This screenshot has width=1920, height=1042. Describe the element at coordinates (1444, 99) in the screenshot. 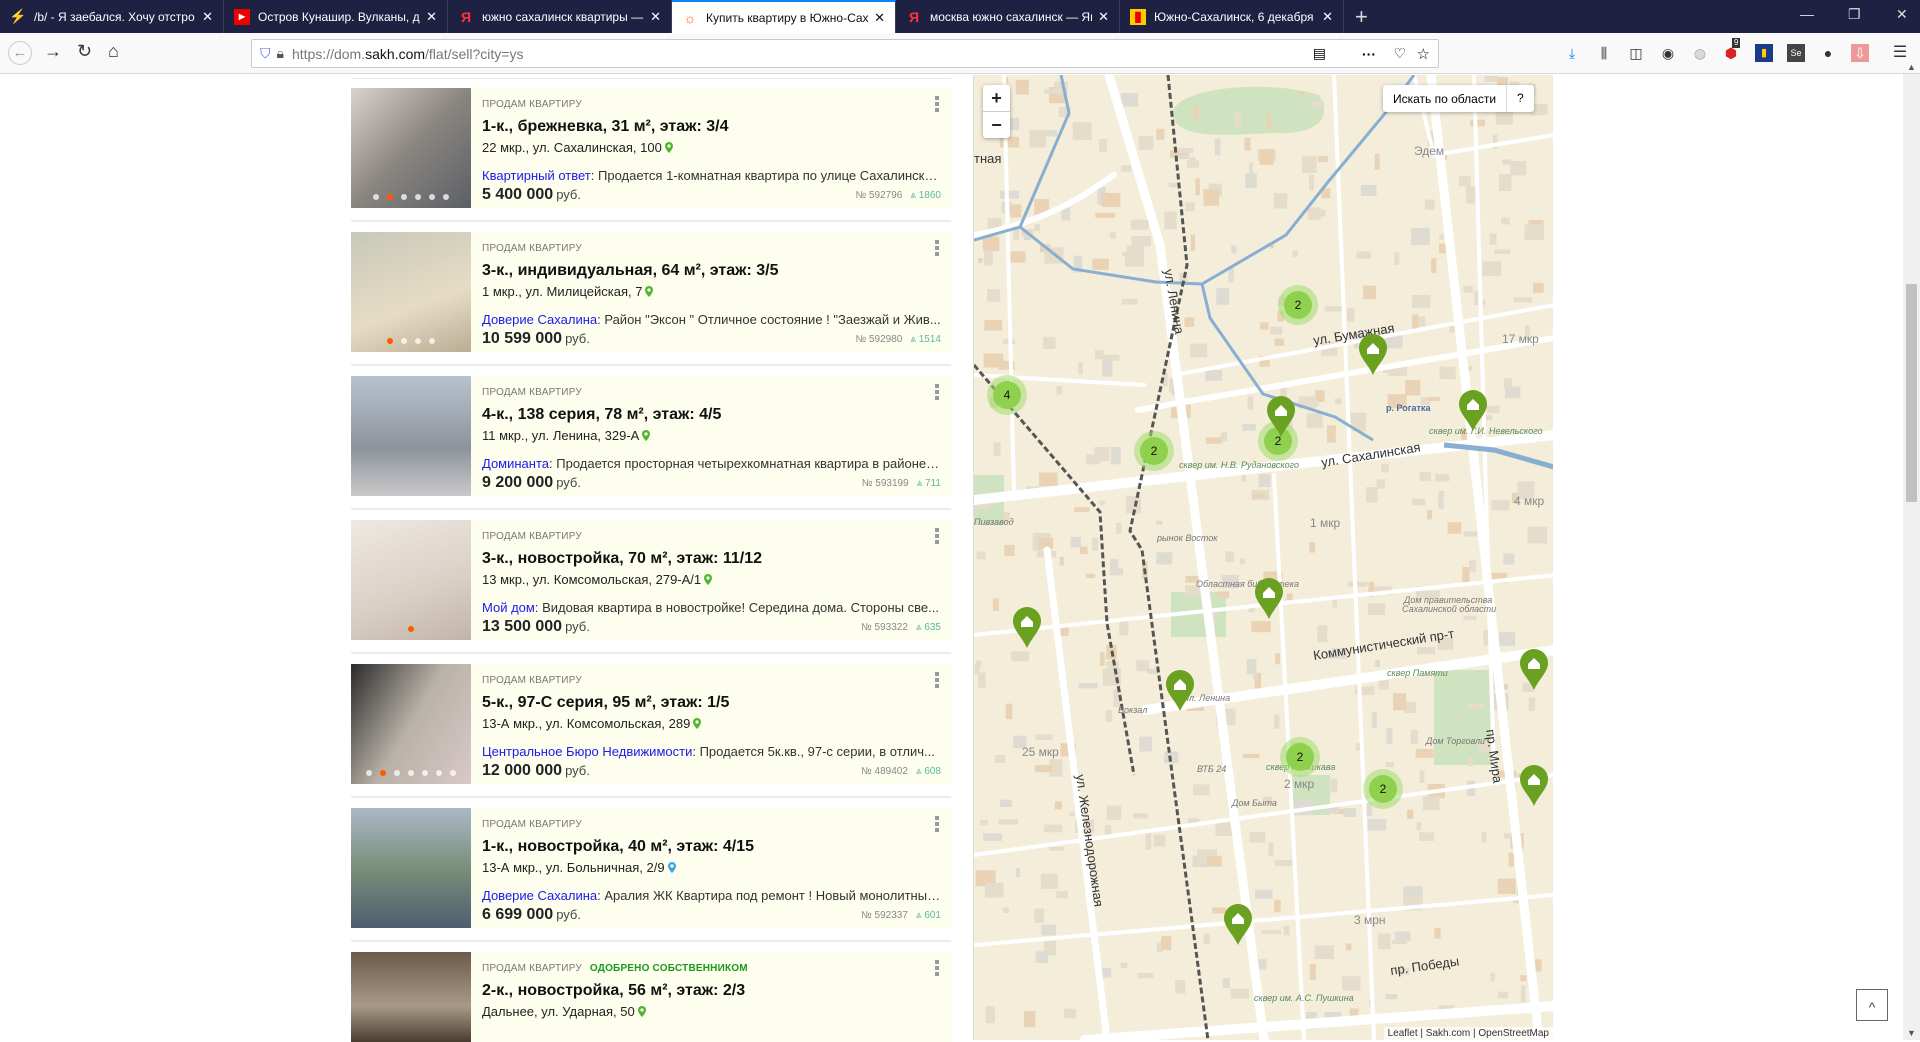

I see `search-area-button: Искать по области` at that location.